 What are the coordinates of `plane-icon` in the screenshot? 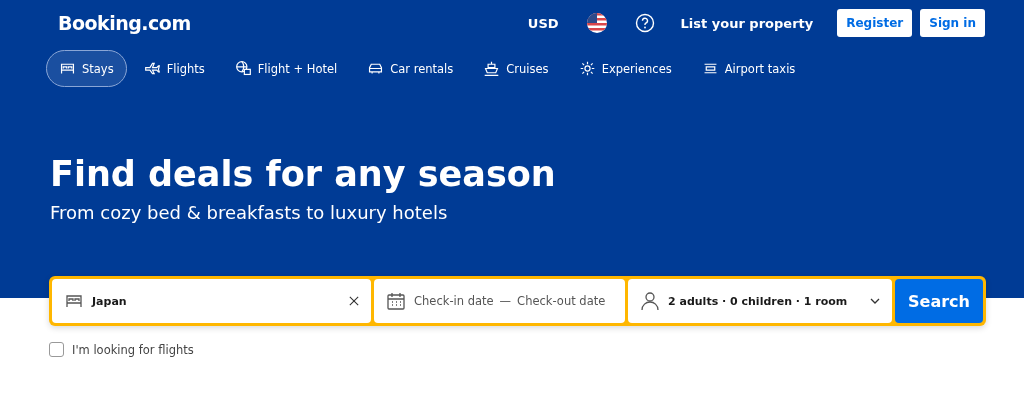 It's located at (152, 68).